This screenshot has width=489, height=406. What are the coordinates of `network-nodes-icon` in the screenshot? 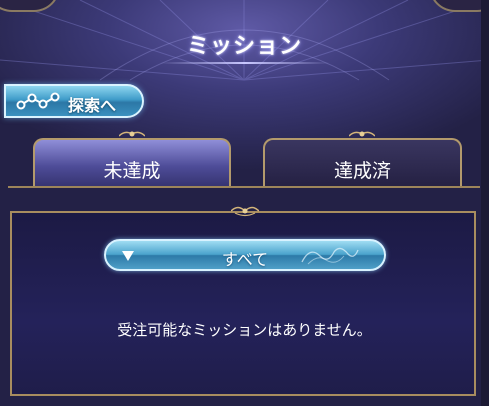 It's located at (38, 101).